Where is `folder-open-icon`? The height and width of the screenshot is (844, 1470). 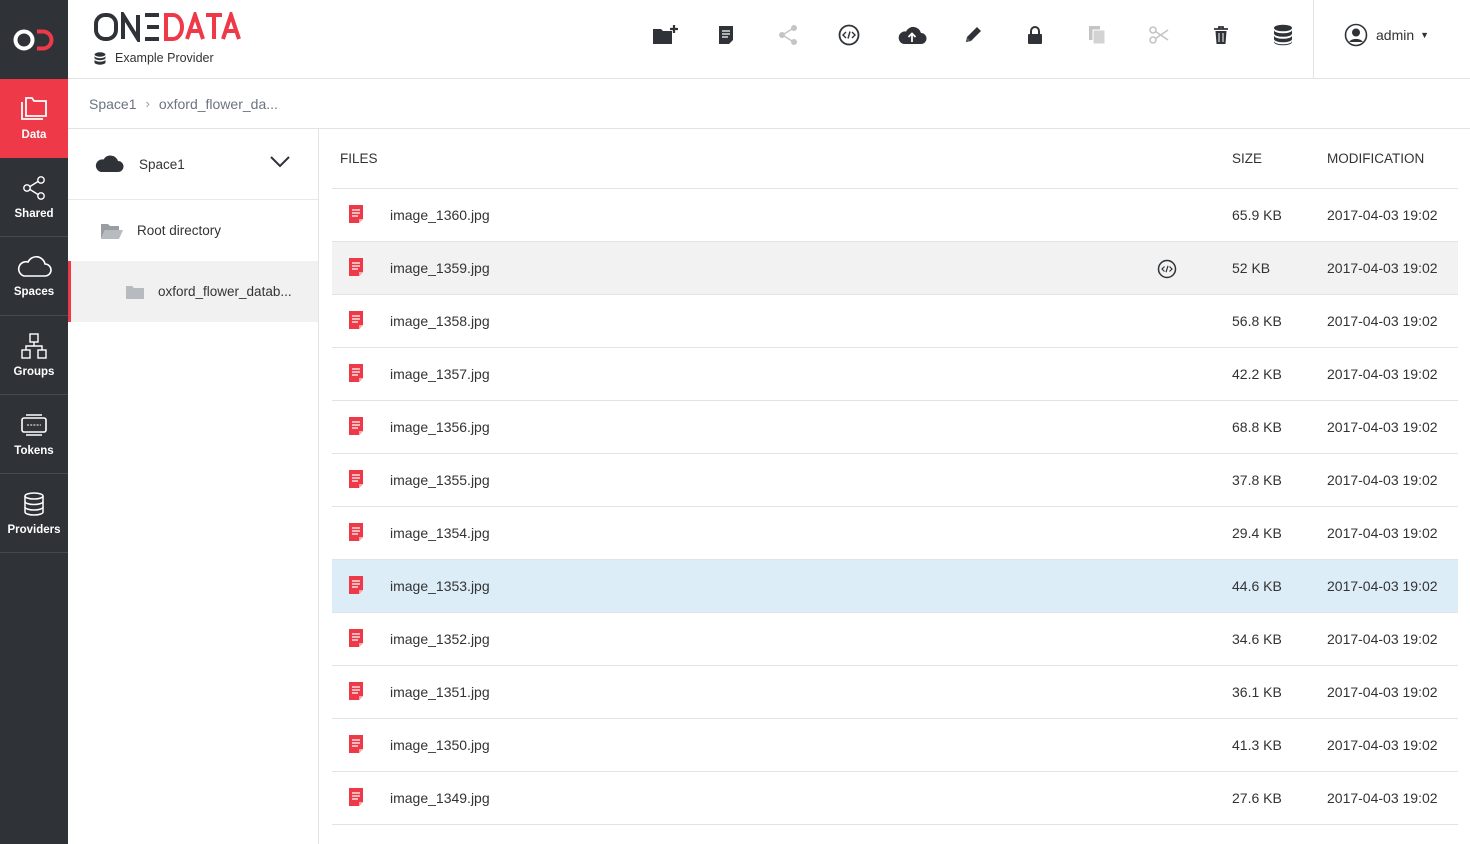 folder-open-icon is located at coordinates (112, 231).